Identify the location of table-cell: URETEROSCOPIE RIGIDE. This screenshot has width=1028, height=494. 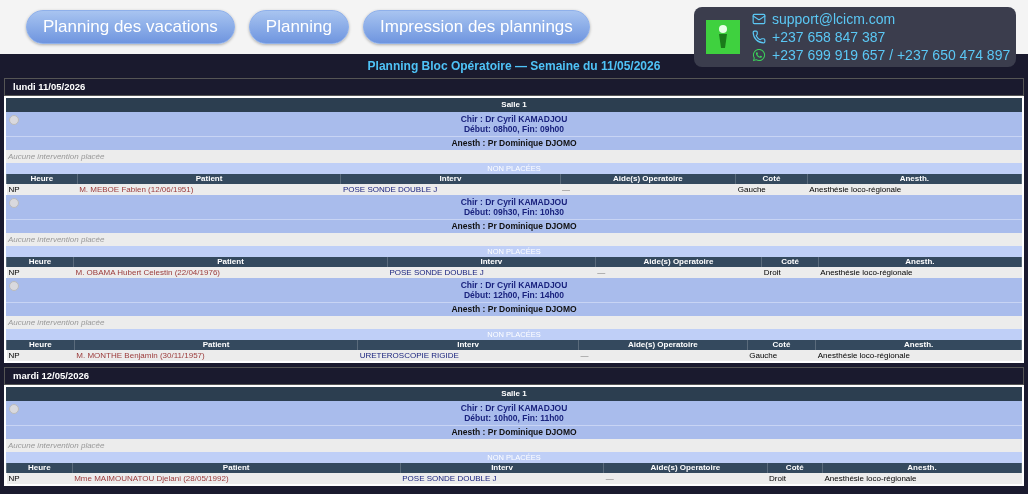
(468, 355).